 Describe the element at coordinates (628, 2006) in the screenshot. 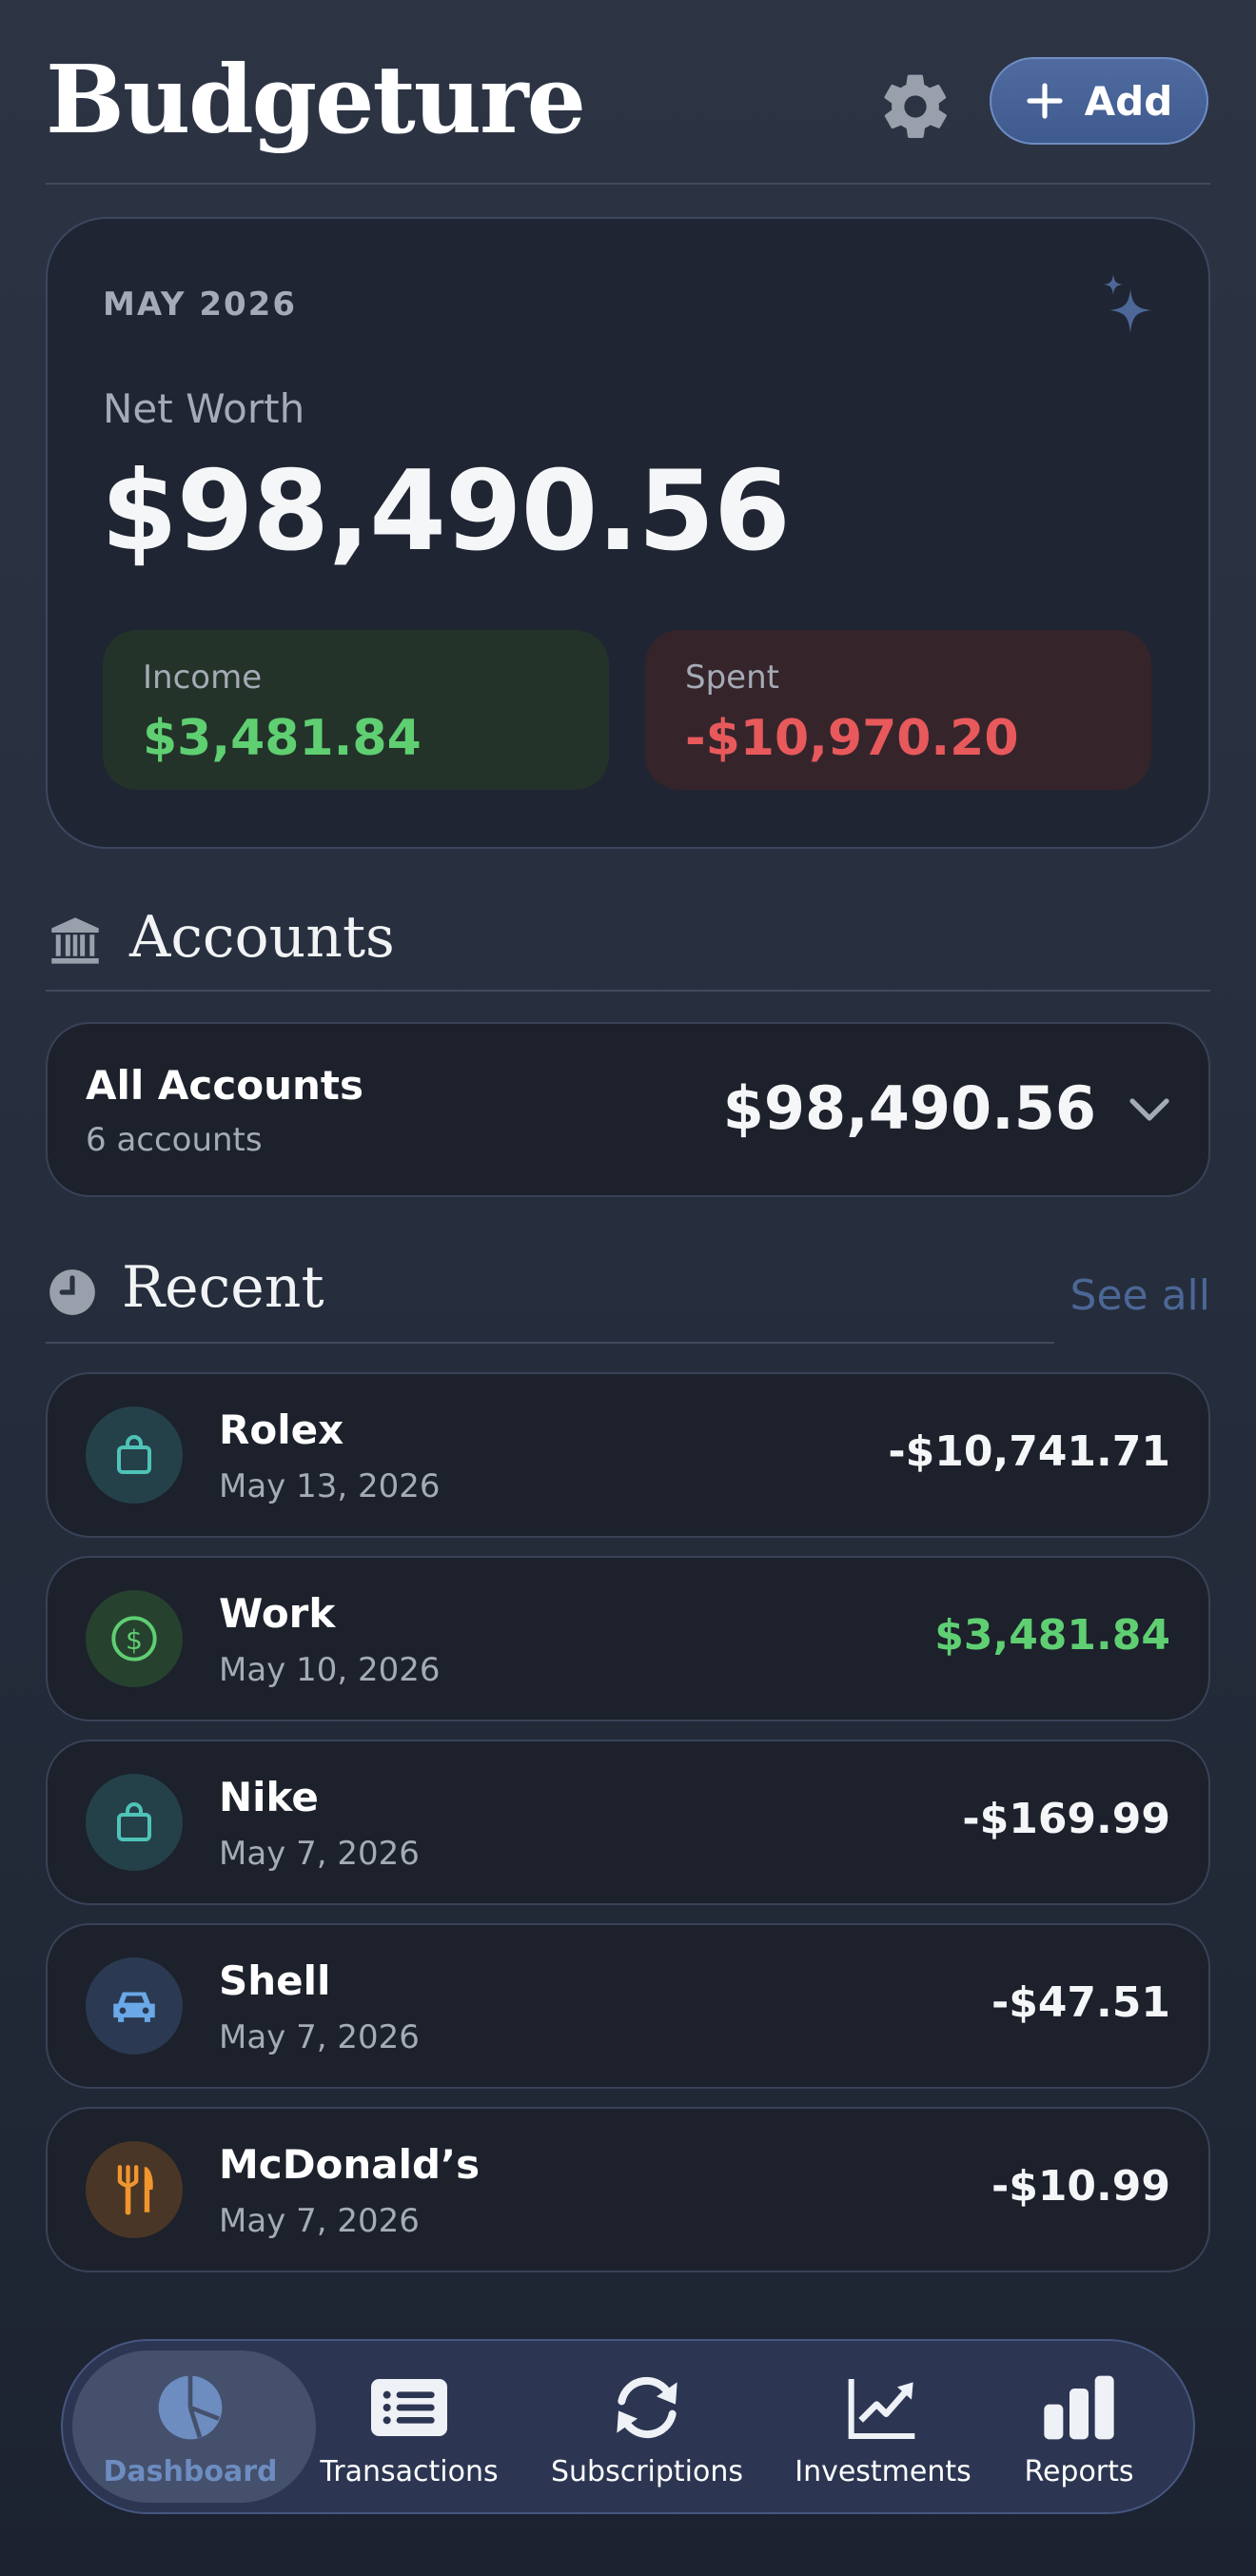

I see `transaction-row: Shell May 7, 2026 -$47.51` at that location.